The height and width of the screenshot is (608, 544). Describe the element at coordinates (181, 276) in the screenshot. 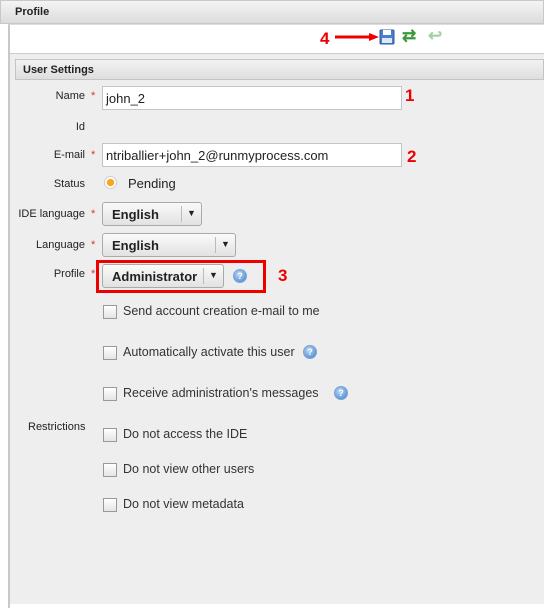

I see `highlight-box` at that location.